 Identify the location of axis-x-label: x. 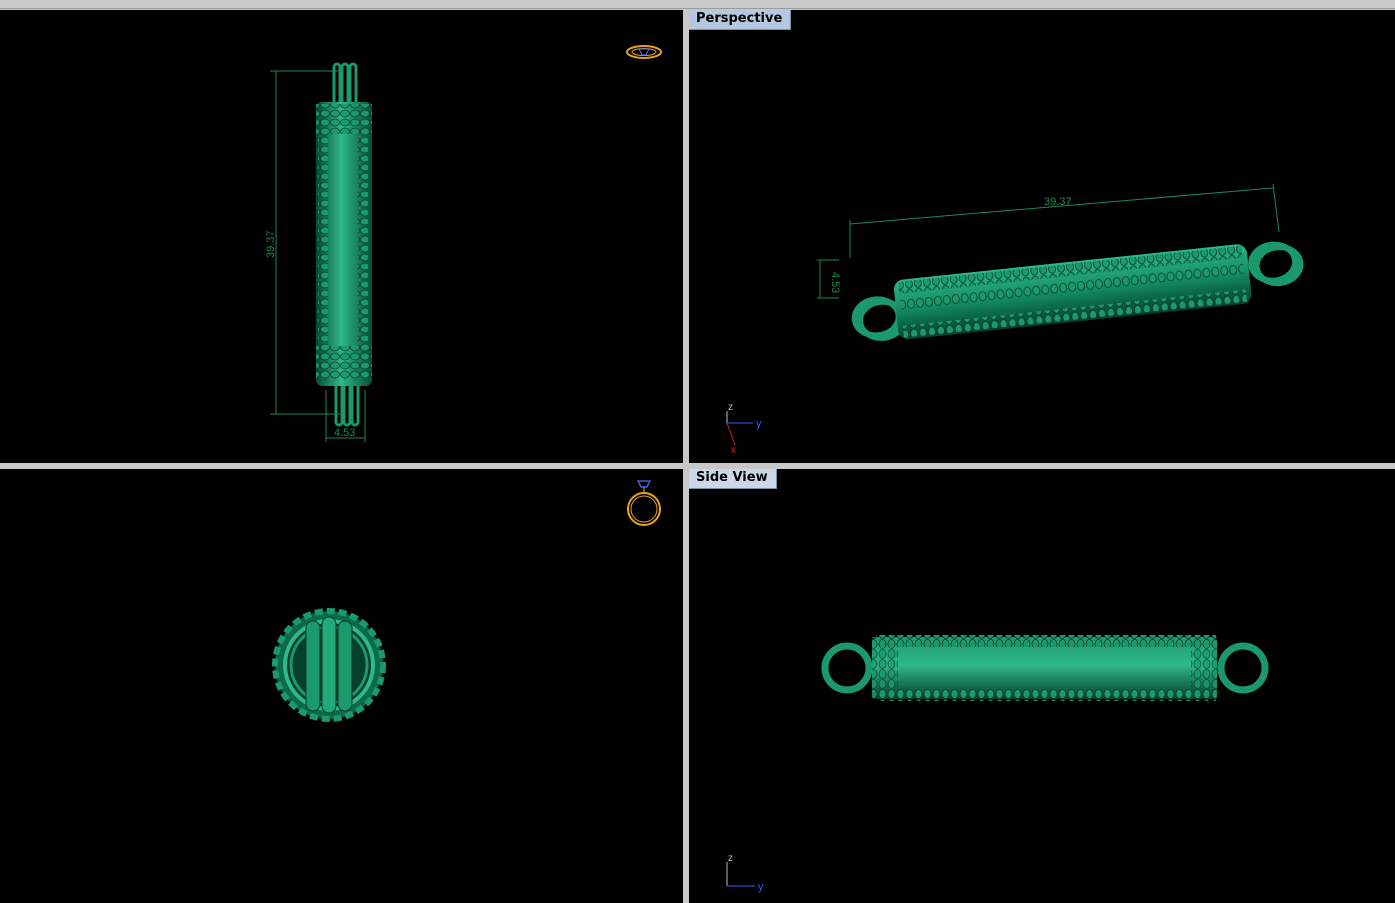
(733, 450).